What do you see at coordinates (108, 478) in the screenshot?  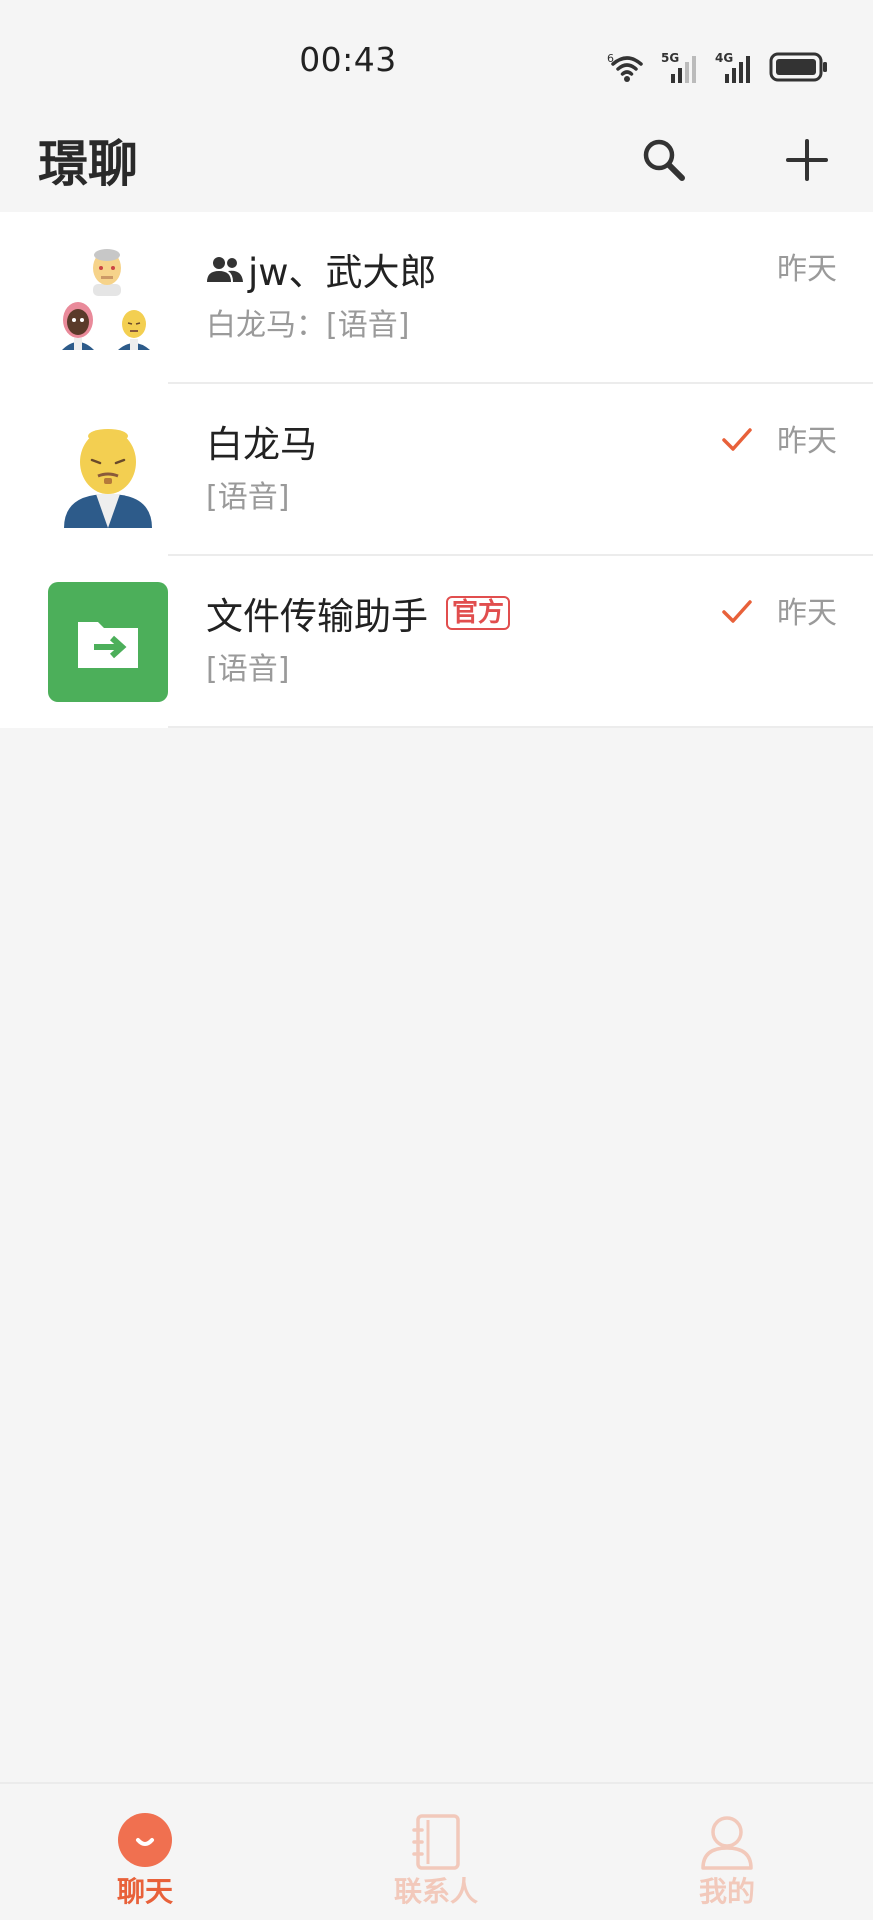 I see `avatar-image` at bounding box center [108, 478].